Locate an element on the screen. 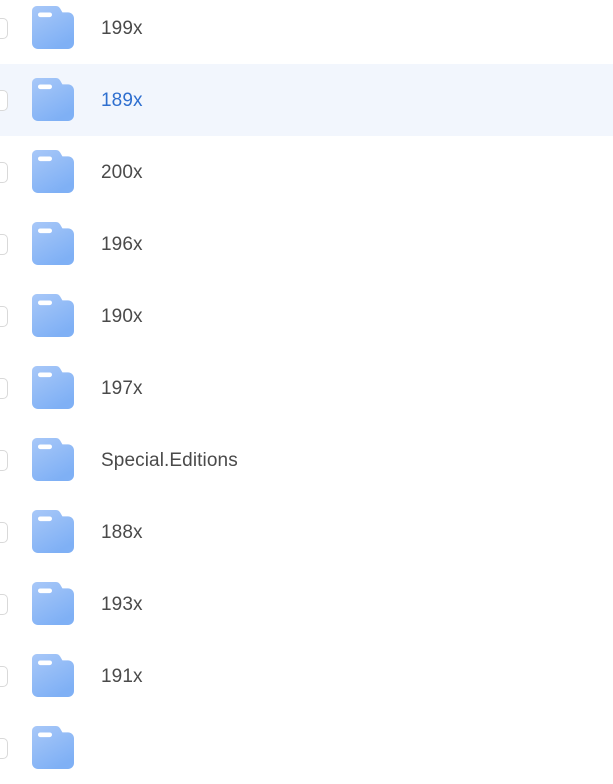  file-name-label: 193x is located at coordinates (122, 604).